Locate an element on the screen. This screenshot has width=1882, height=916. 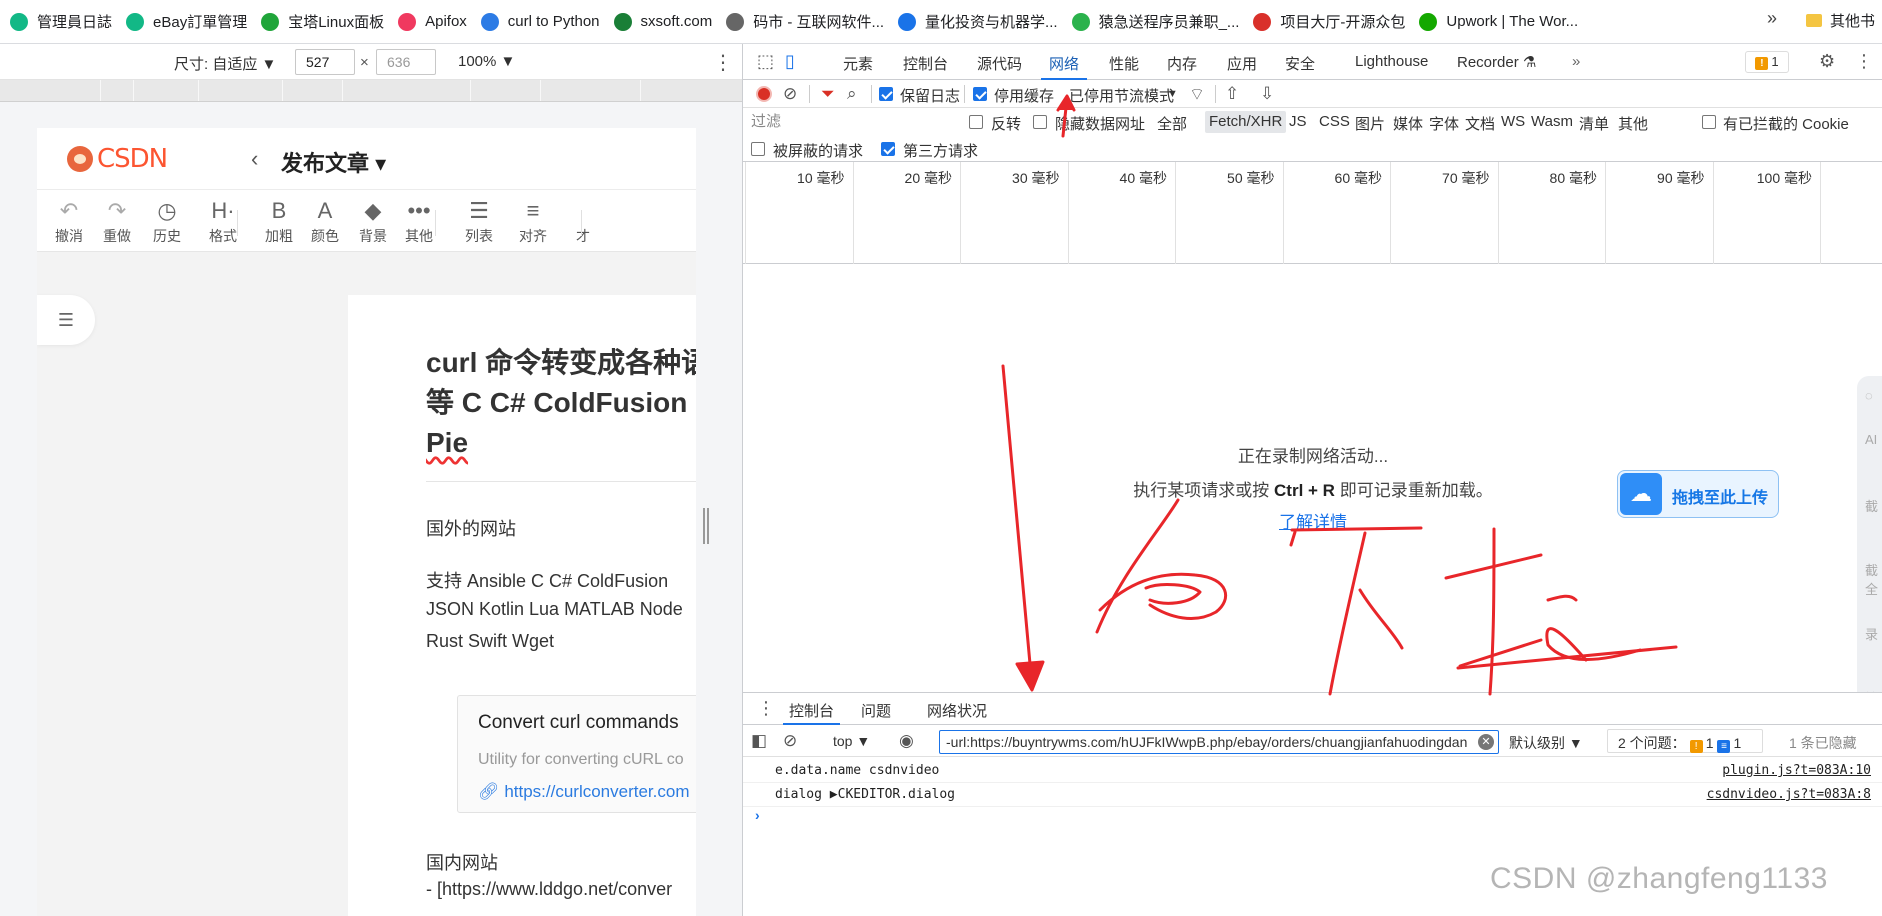
link-card-url: 🔗︎ https://curlconverter.com is located at coordinates (584, 792).